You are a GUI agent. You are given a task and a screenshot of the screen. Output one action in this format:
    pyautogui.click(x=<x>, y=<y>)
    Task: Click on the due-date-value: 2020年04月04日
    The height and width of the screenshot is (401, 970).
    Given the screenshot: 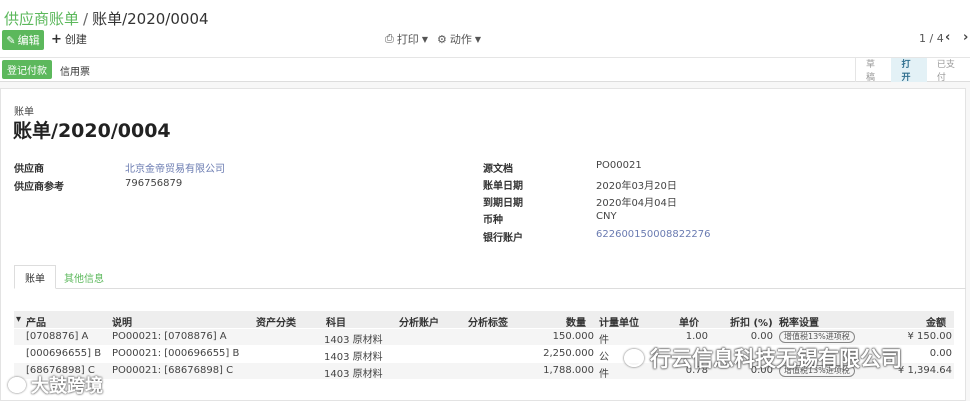 What is the action you would take?
    pyautogui.click(x=636, y=203)
    